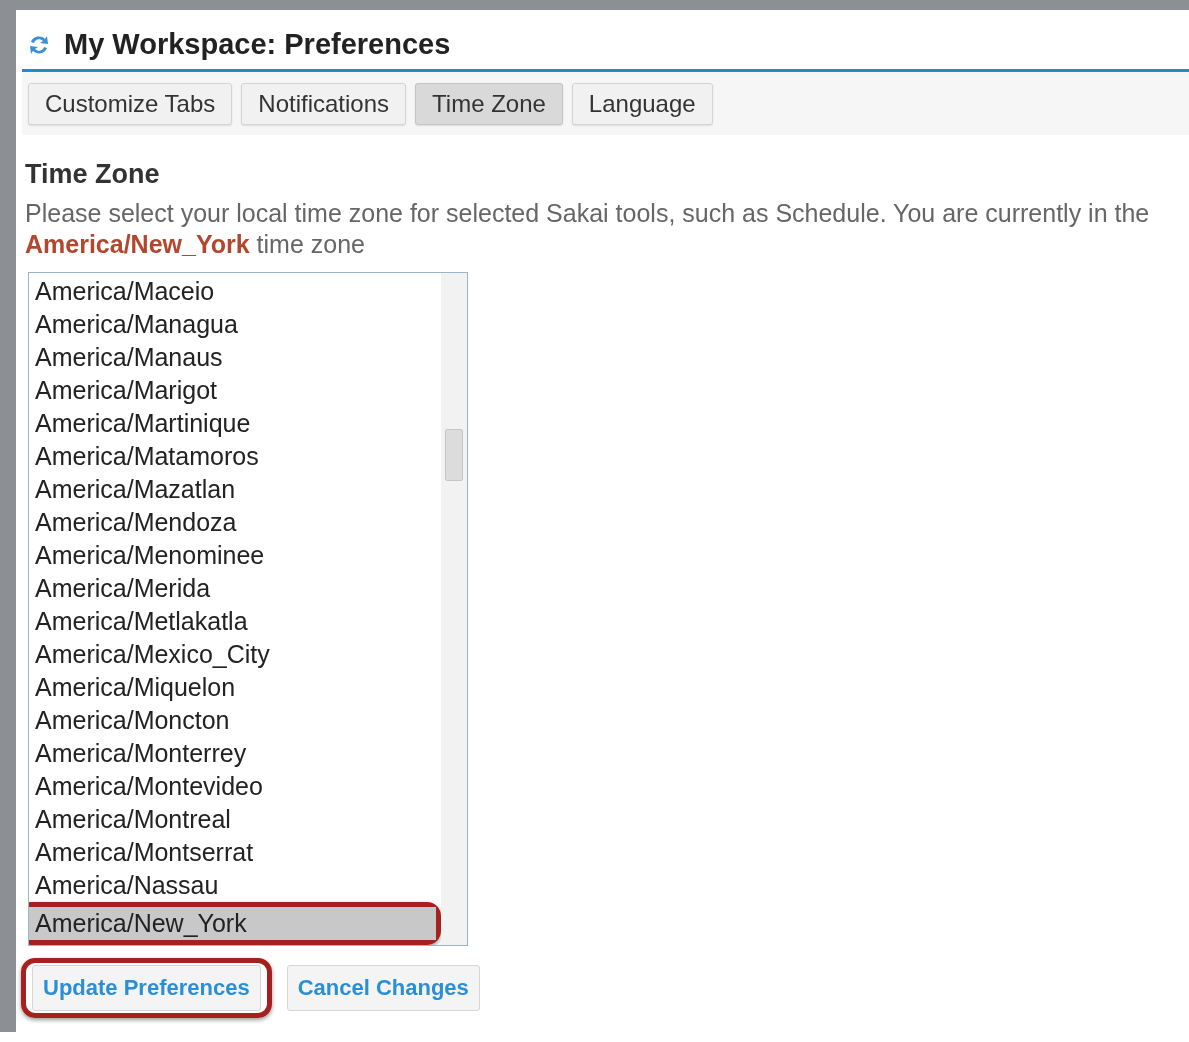 This screenshot has width=1189, height=1042. What do you see at coordinates (235, 753) in the screenshot?
I see `list-option: America/Monterrey` at bounding box center [235, 753].